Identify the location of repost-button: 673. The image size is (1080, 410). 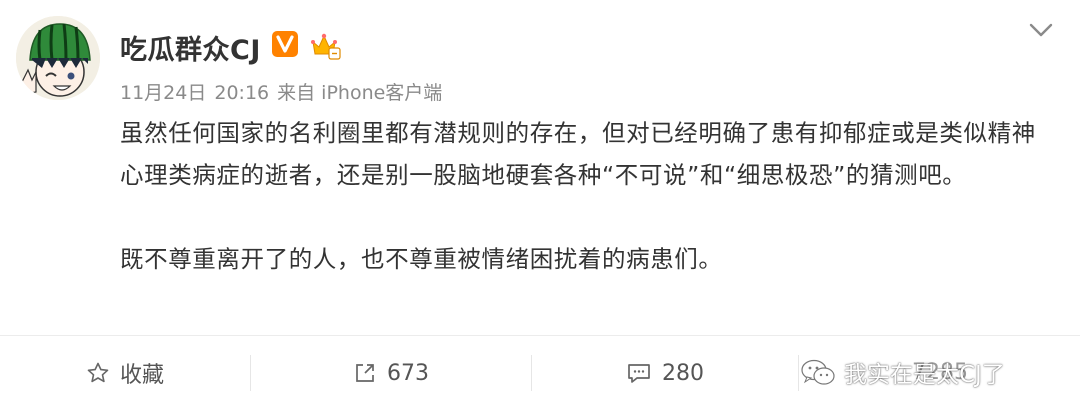
(391, 373).